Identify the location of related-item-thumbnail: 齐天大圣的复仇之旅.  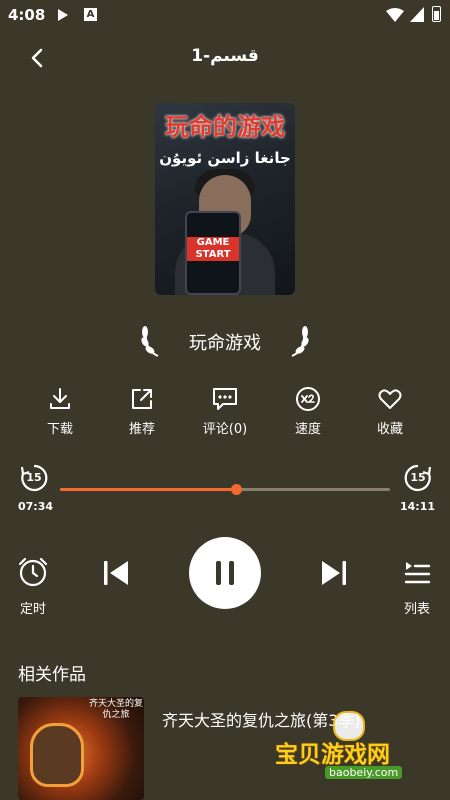
(81, 748).